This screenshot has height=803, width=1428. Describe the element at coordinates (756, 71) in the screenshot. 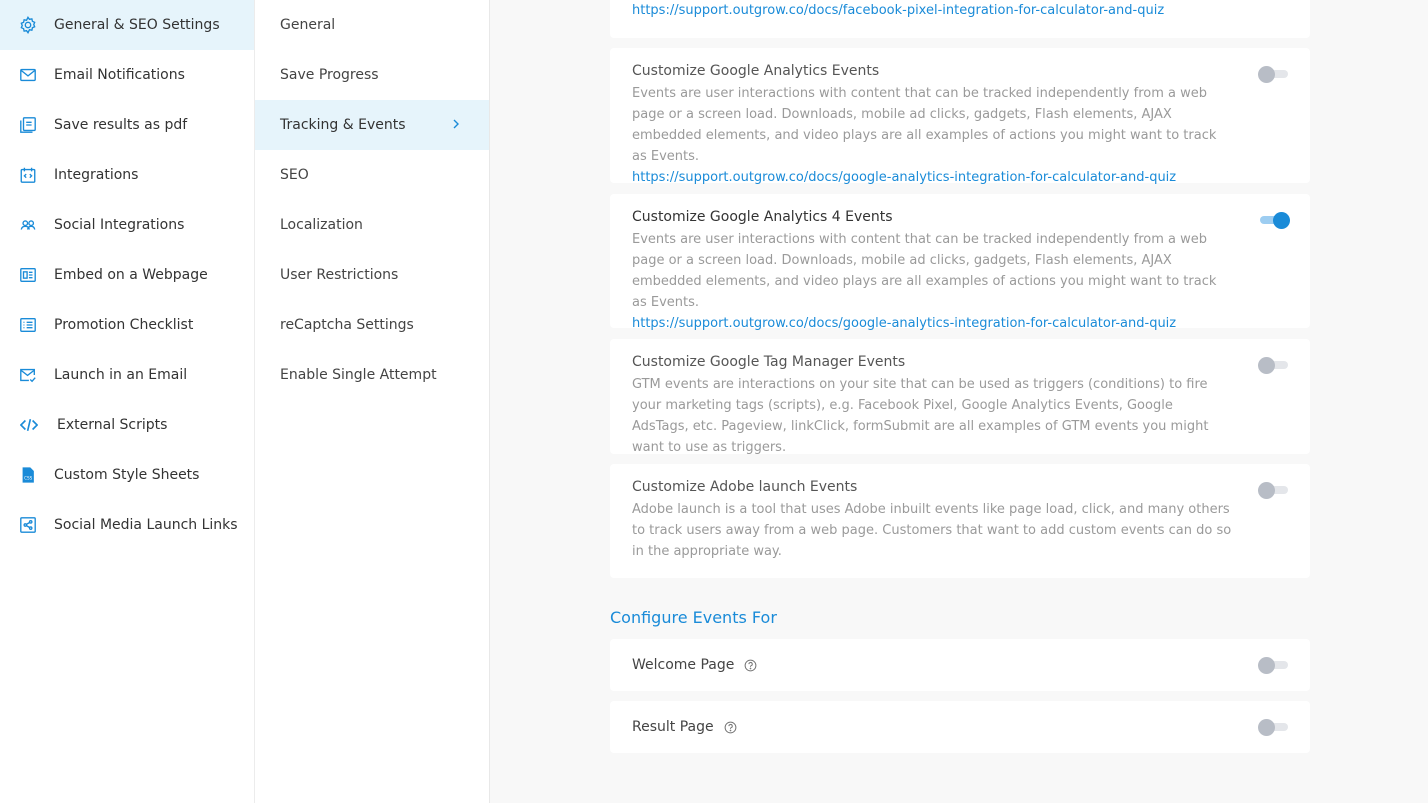

I see `card-title: Customize Google Analytics Events` at that location.